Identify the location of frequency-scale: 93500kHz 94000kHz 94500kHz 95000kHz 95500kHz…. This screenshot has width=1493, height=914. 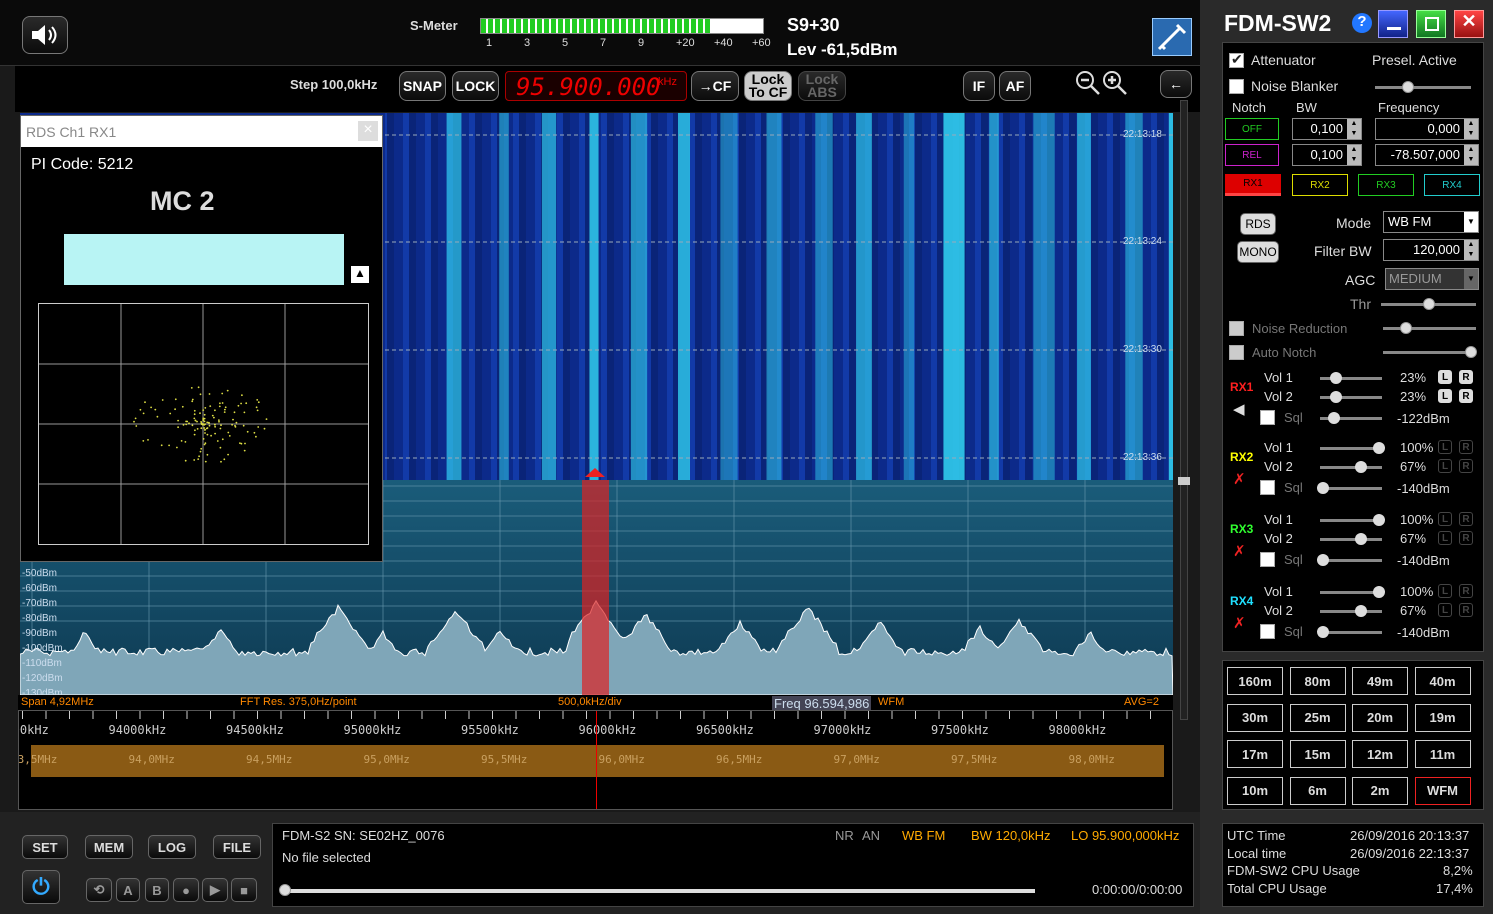
(595, 760).